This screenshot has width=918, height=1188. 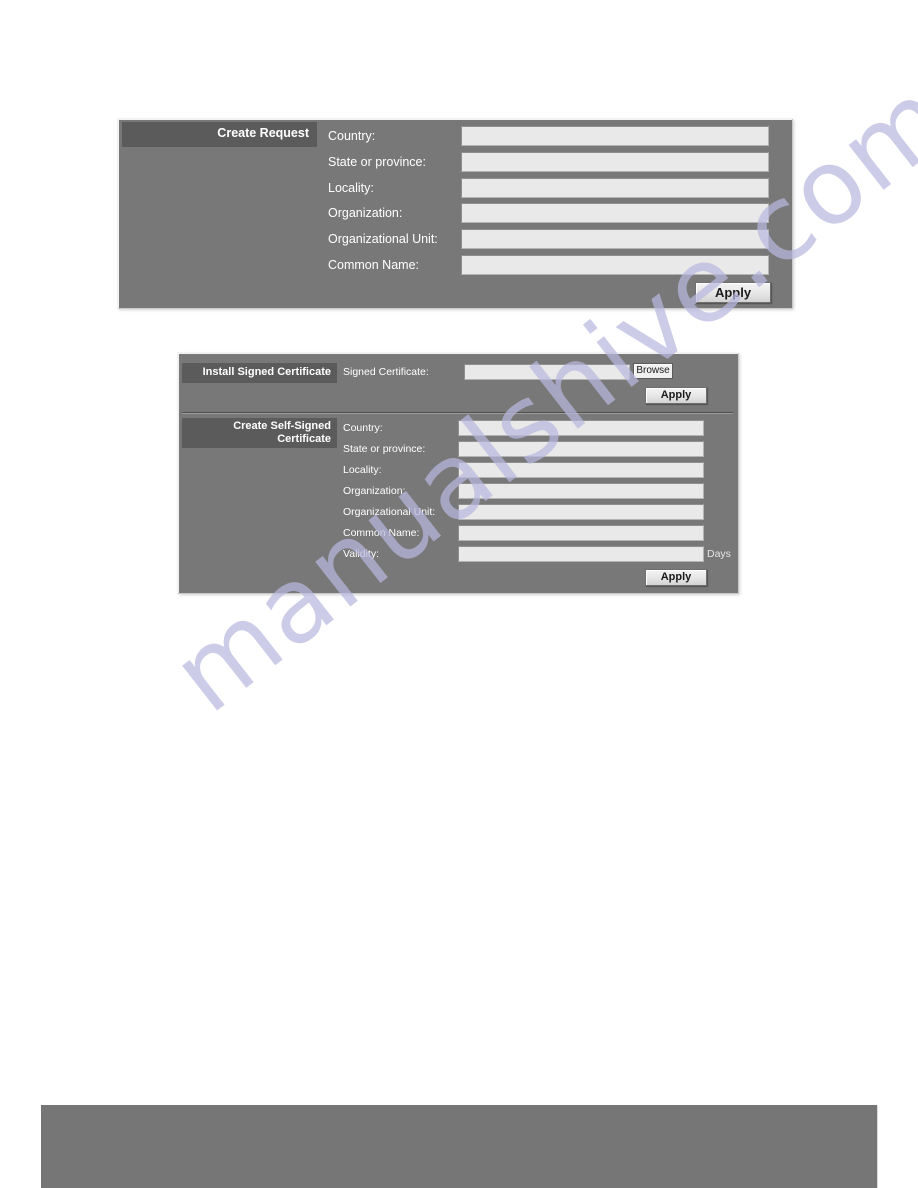 I want to click on selfsigned-field-row-locality: Locality:, so click(x=523, y=470).